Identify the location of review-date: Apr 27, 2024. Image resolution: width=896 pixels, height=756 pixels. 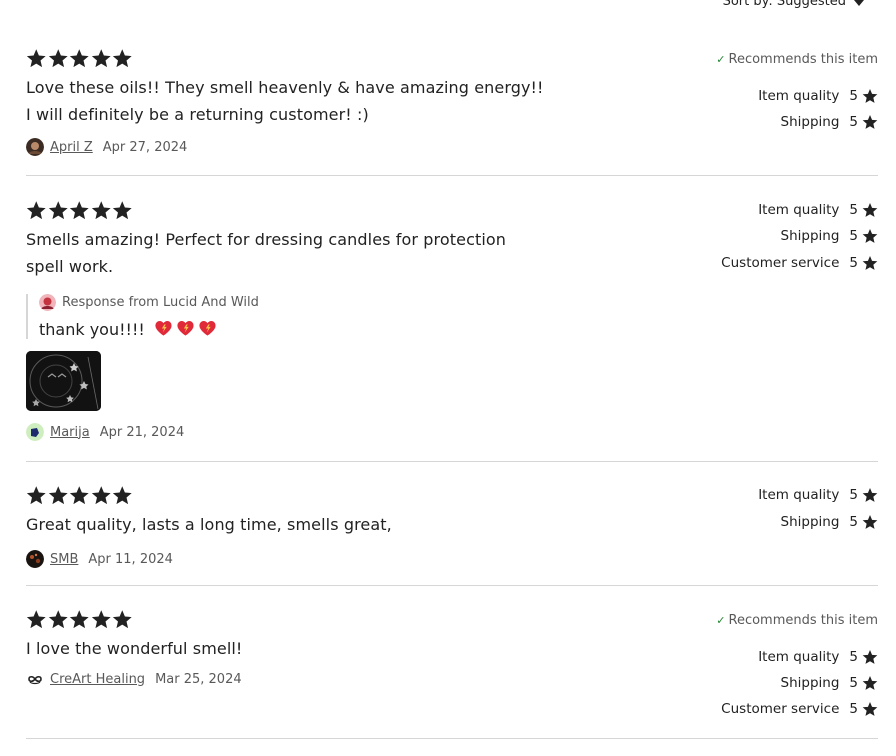
(145, 147).